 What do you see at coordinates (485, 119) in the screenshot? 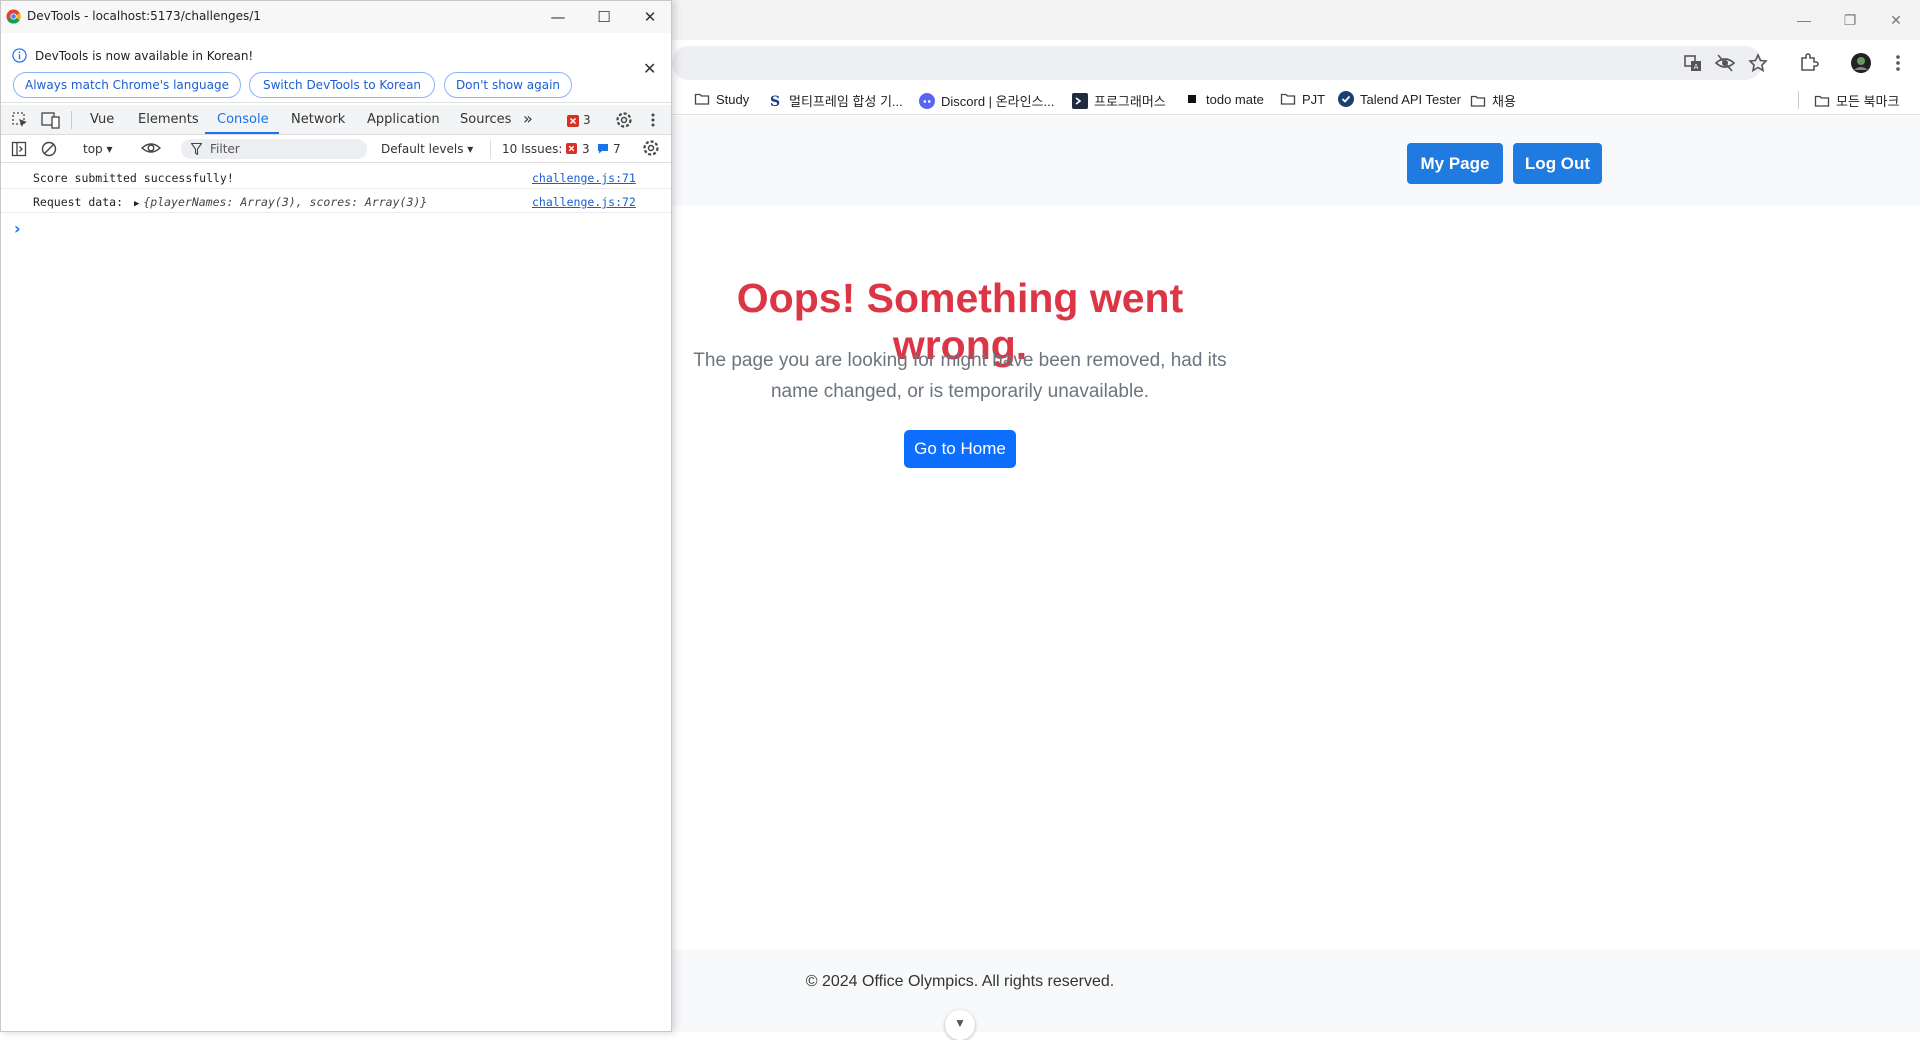
I see `tab-sources: Sources` at bounding box center [485, 119].